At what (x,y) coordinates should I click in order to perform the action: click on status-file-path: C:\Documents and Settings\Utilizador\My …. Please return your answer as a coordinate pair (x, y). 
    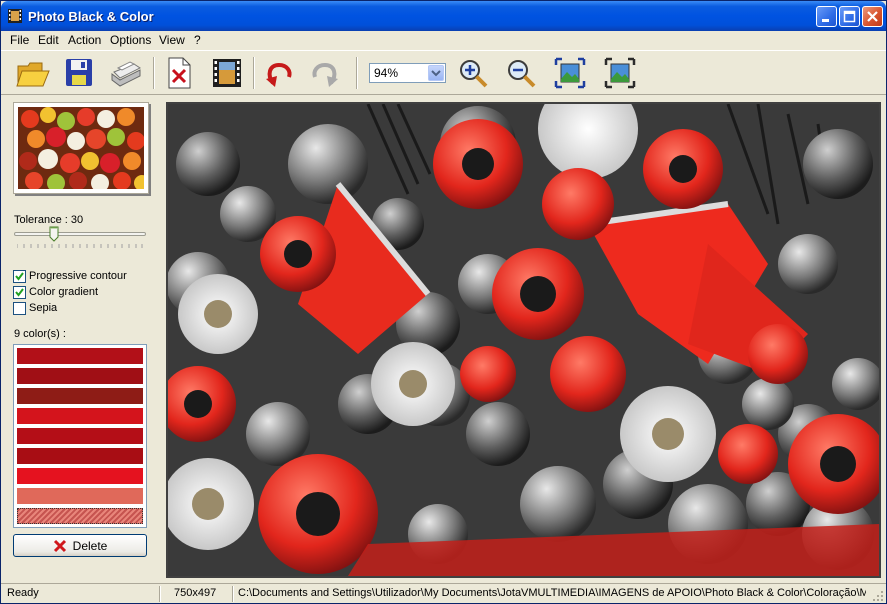
    Looking at the image, I should click on (552, 593).